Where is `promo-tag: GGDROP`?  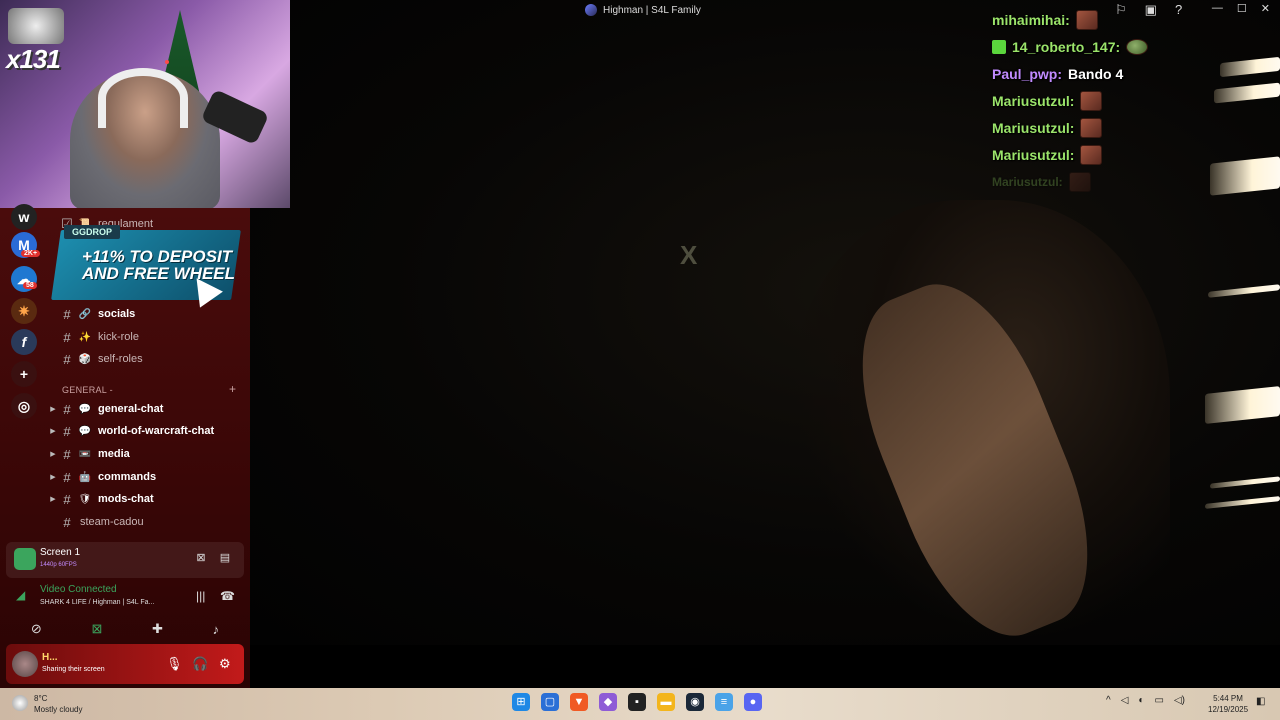
promo-tag: GGDROP is located at coordinates (92, 232).